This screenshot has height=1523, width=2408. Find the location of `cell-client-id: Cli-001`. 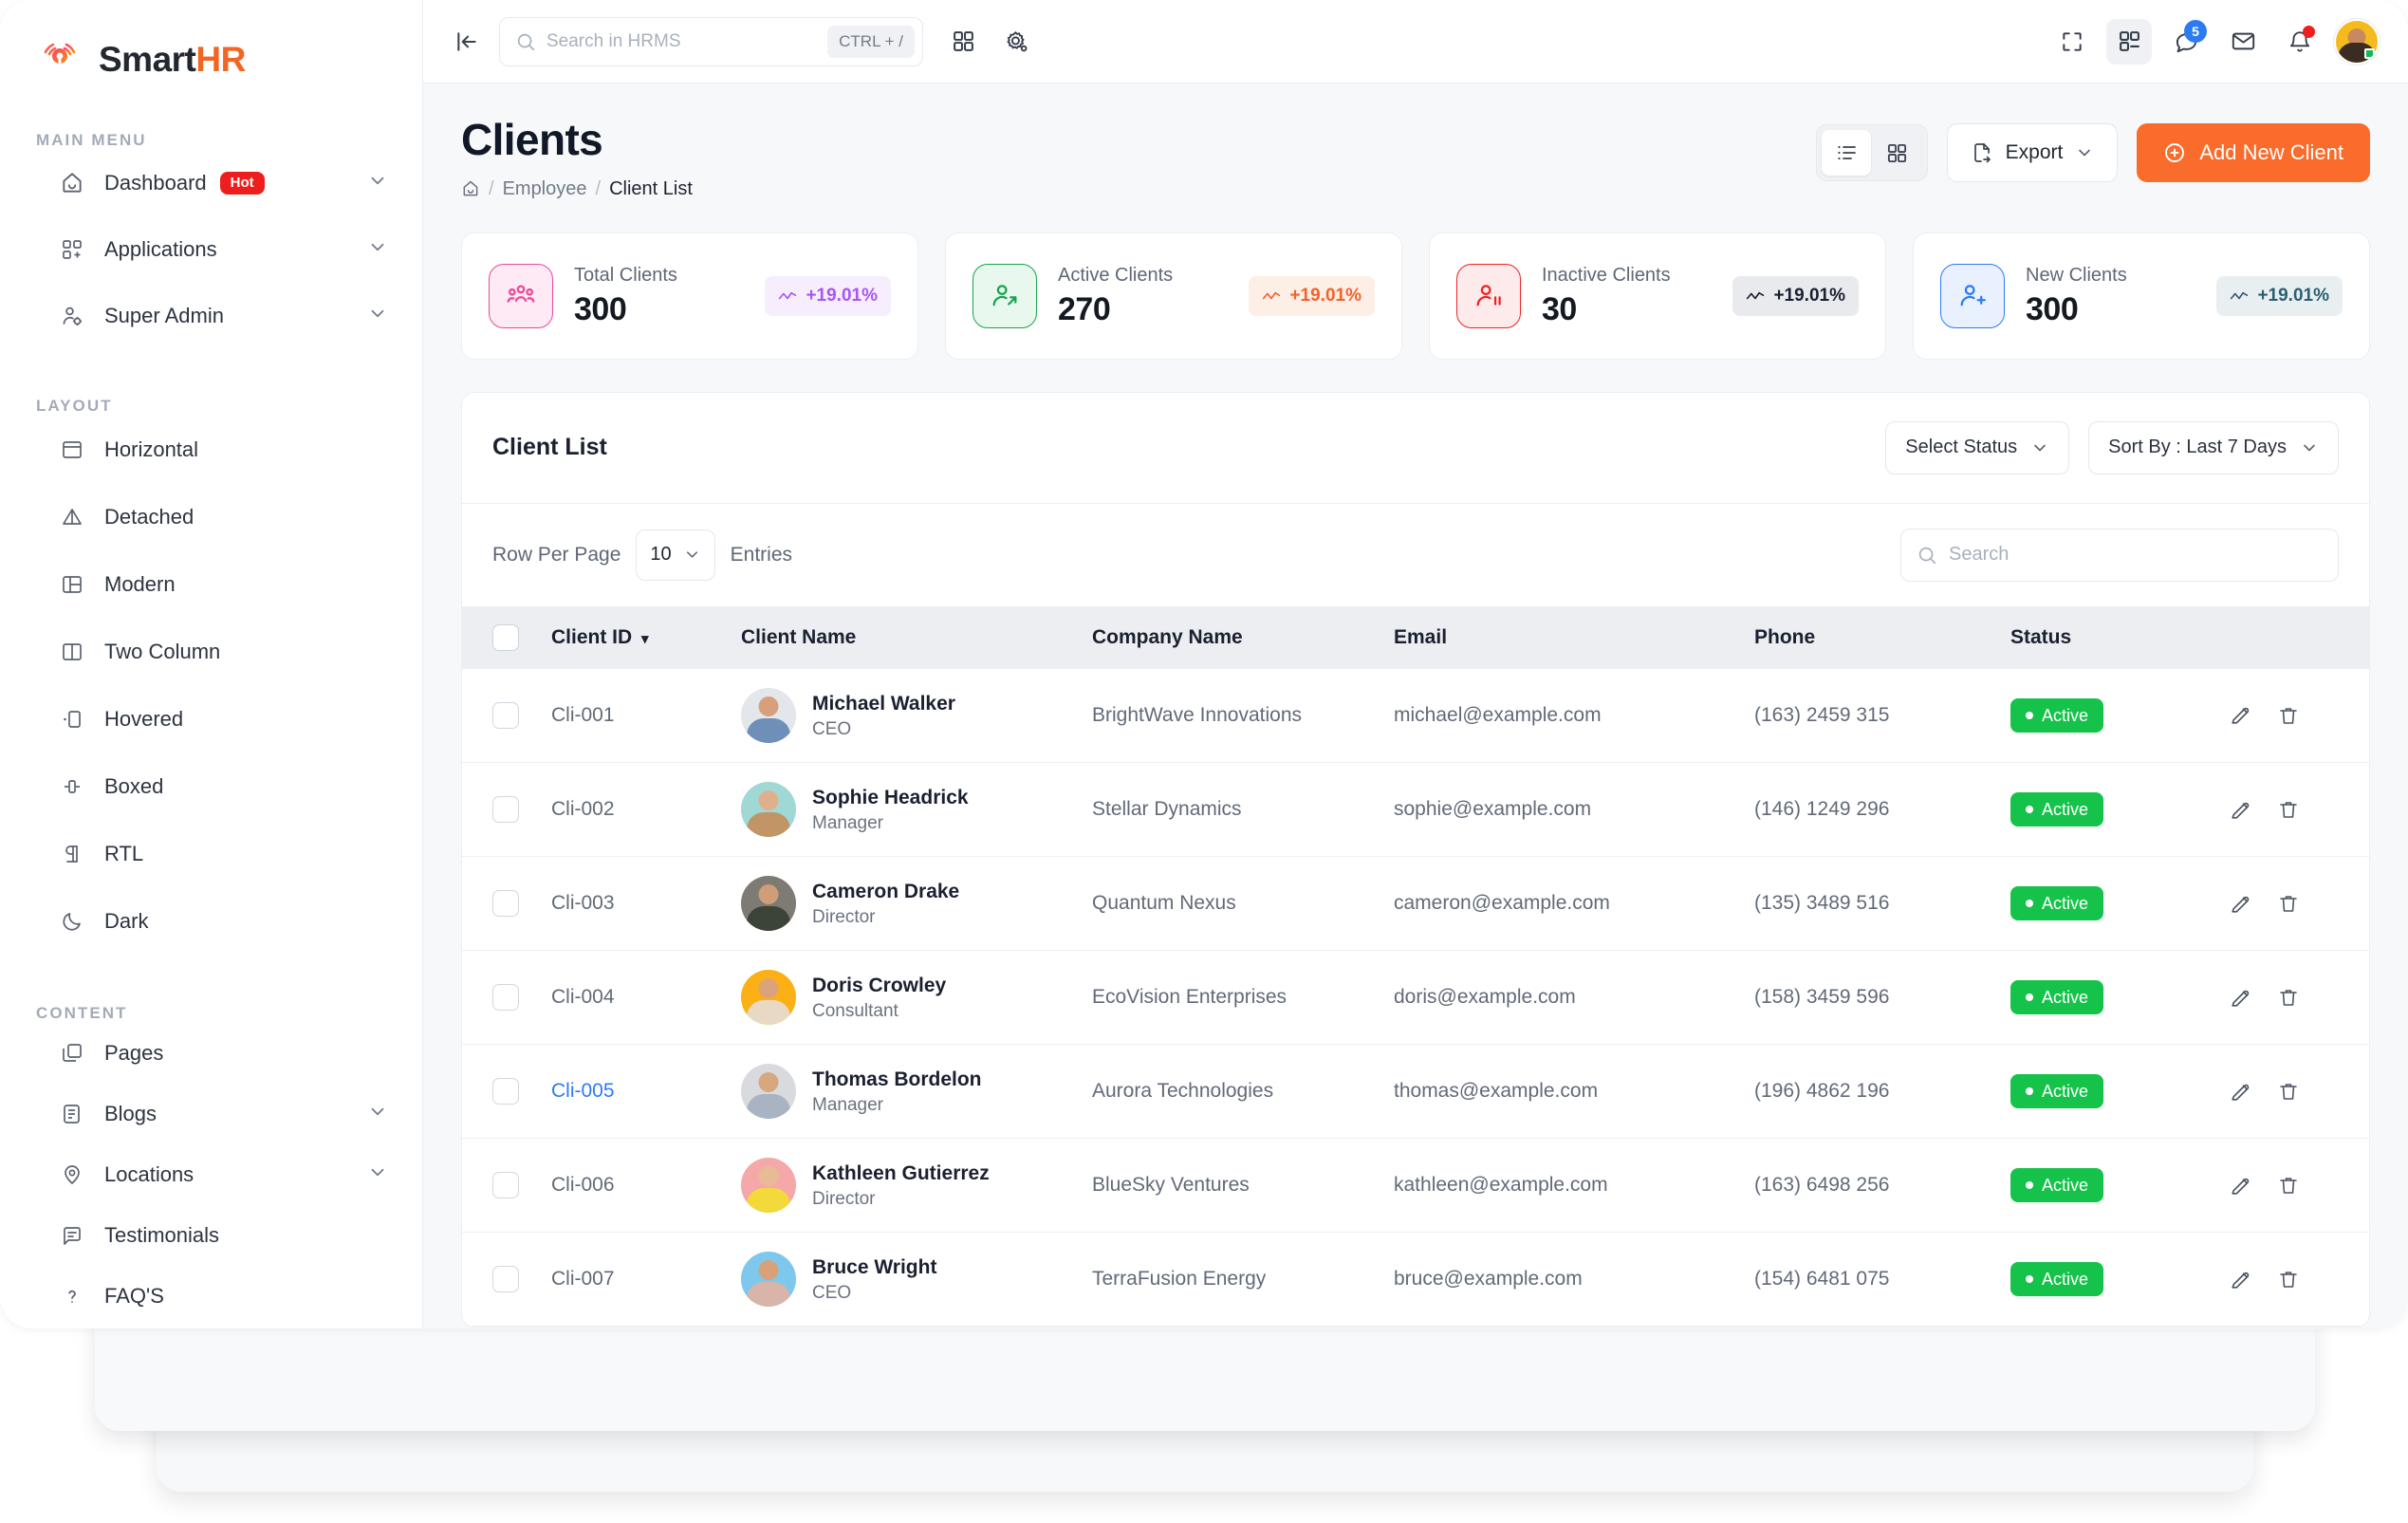

cell-client-id: Cli-001 is located at coordinates (637, 716).